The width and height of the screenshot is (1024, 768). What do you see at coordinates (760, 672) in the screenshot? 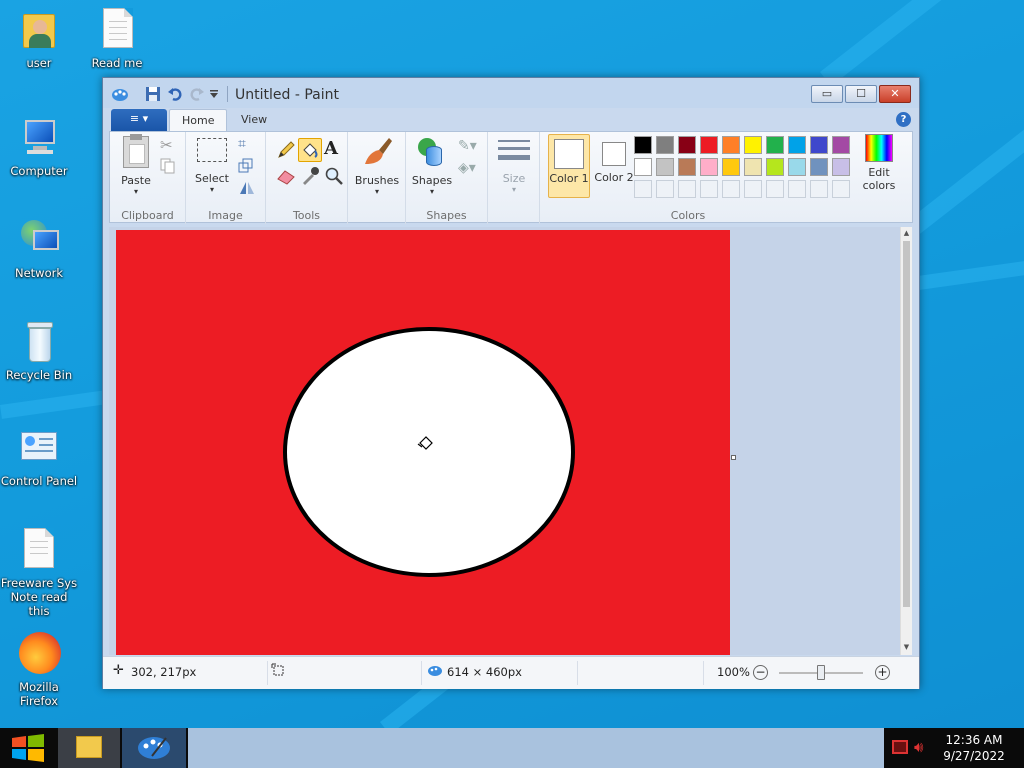
I see `zoom-out-button: −` at bounding box center [760, 672].